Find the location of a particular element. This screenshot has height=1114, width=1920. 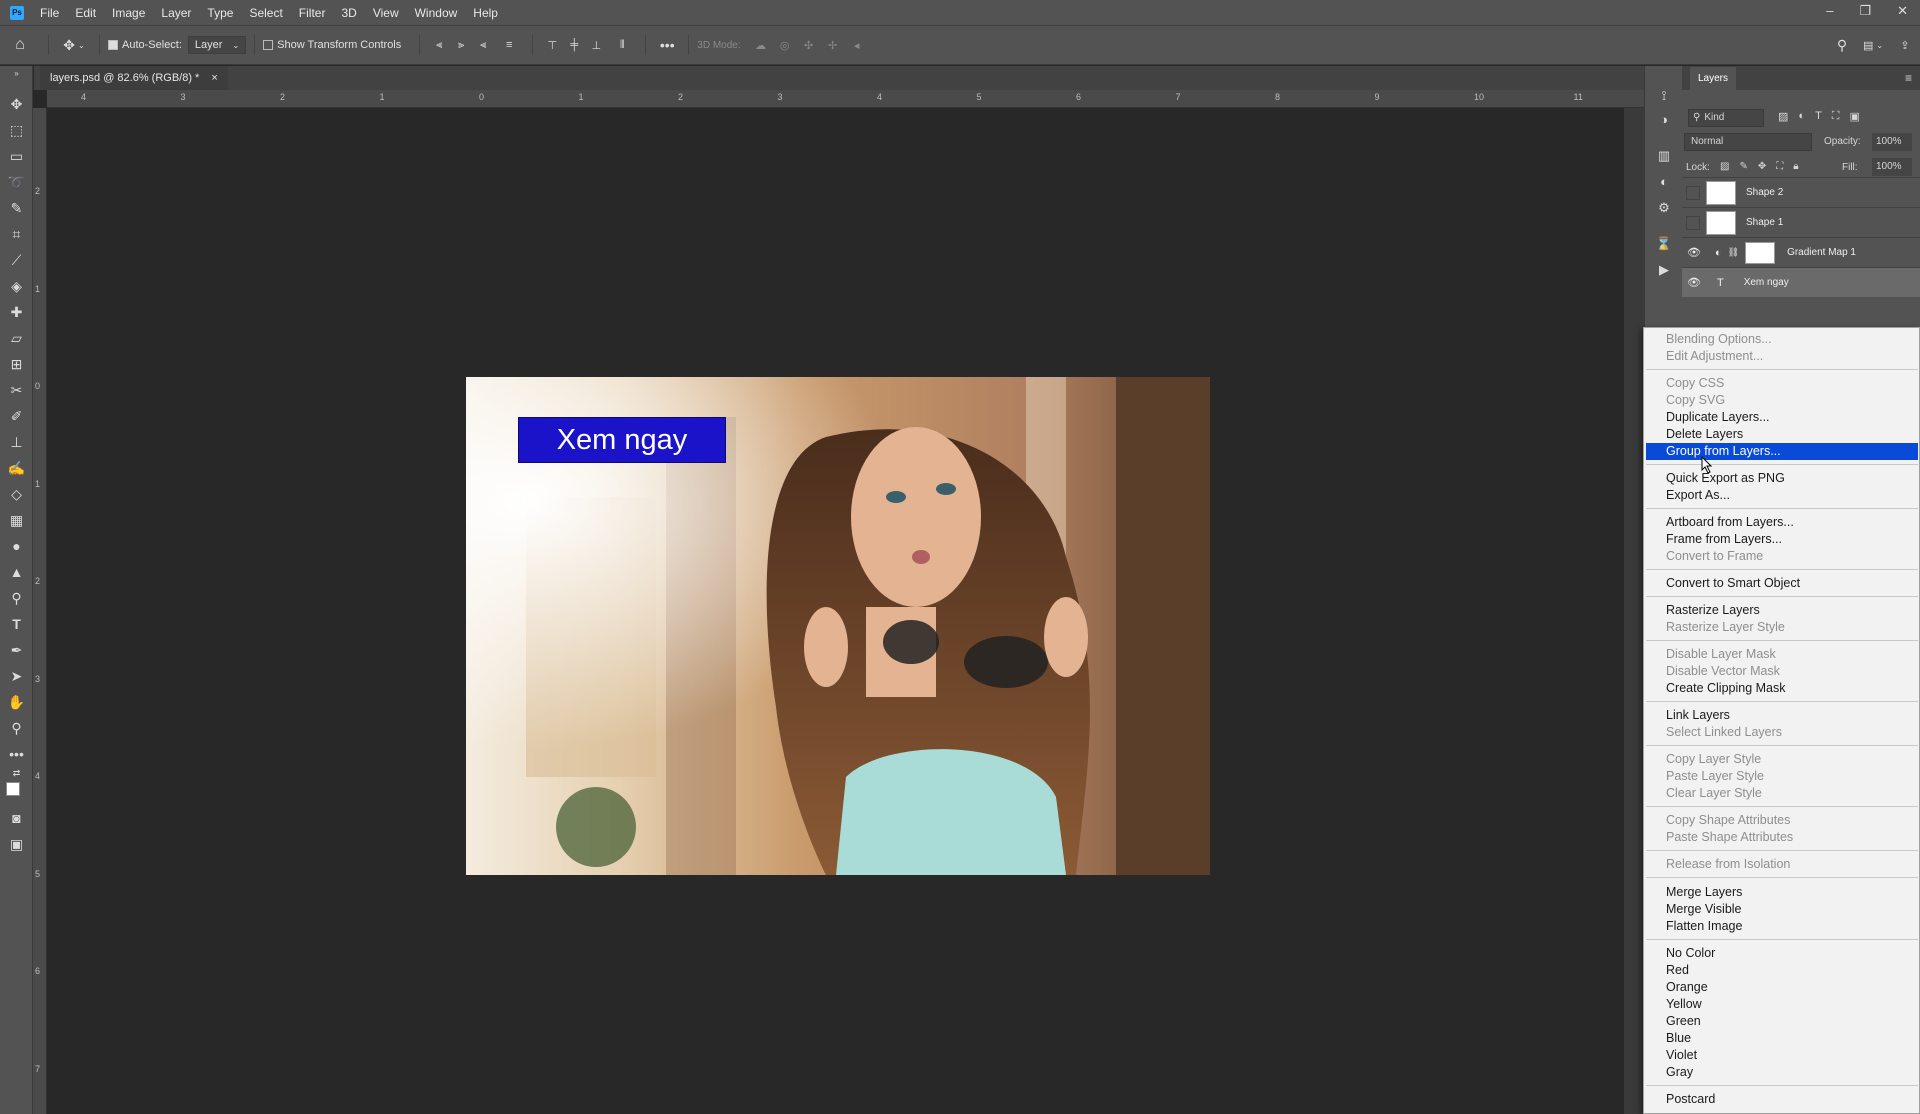

3d-pan-icon: ✣ is located at coordinates (809, 45).